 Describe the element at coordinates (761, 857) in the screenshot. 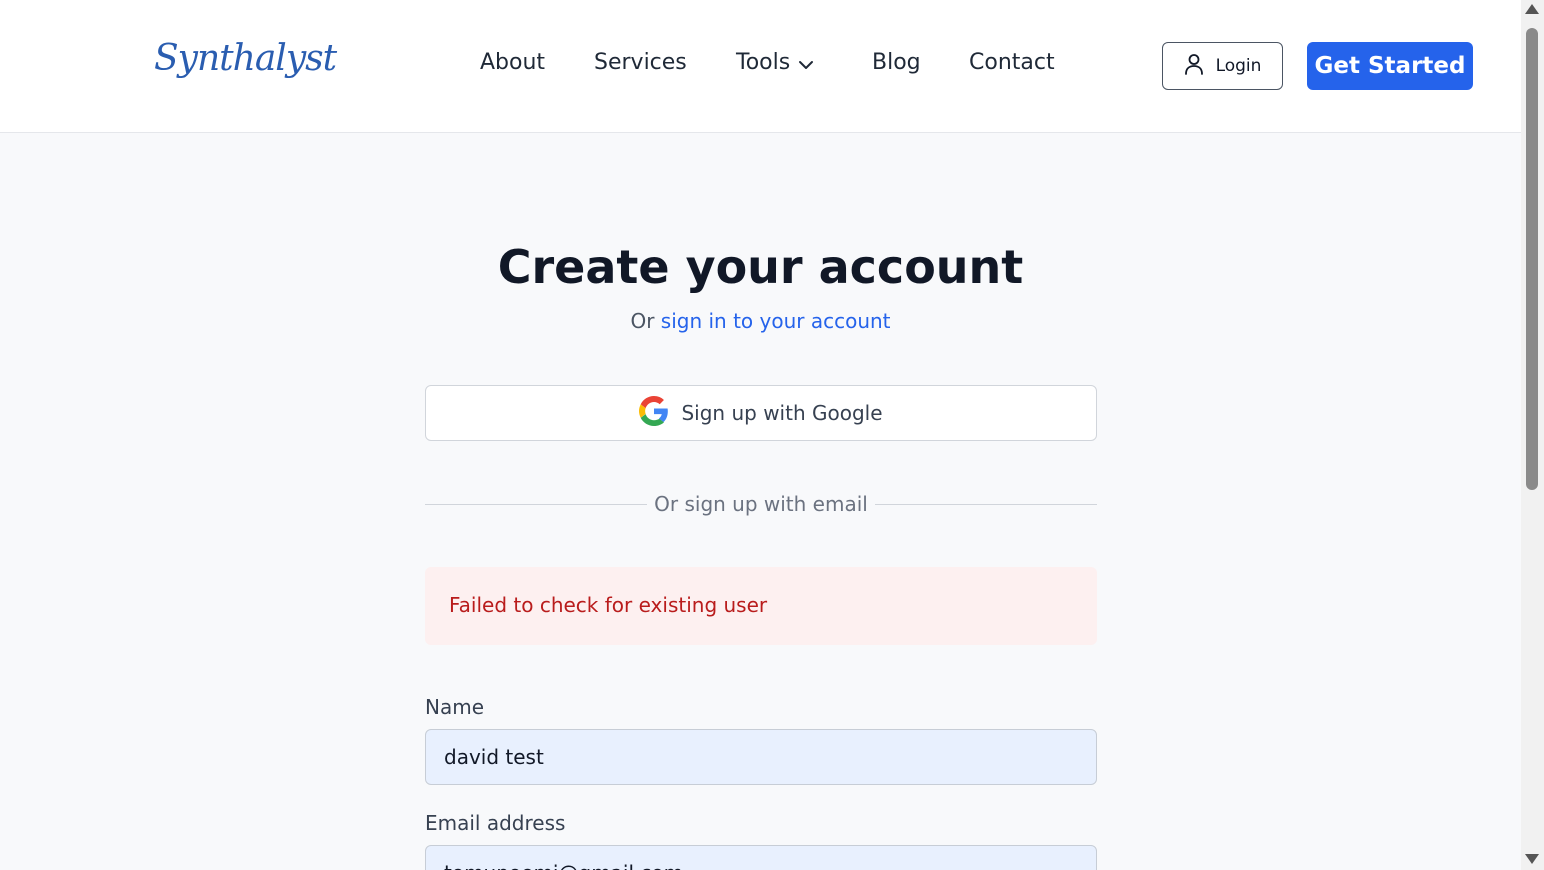

I see `email-input` at that location.